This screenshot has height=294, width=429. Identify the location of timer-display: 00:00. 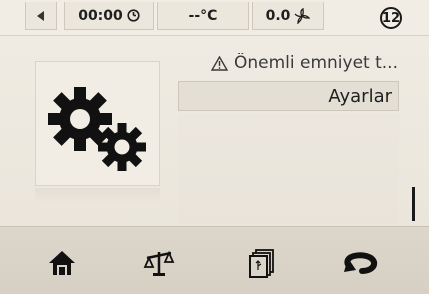
(109, 16).